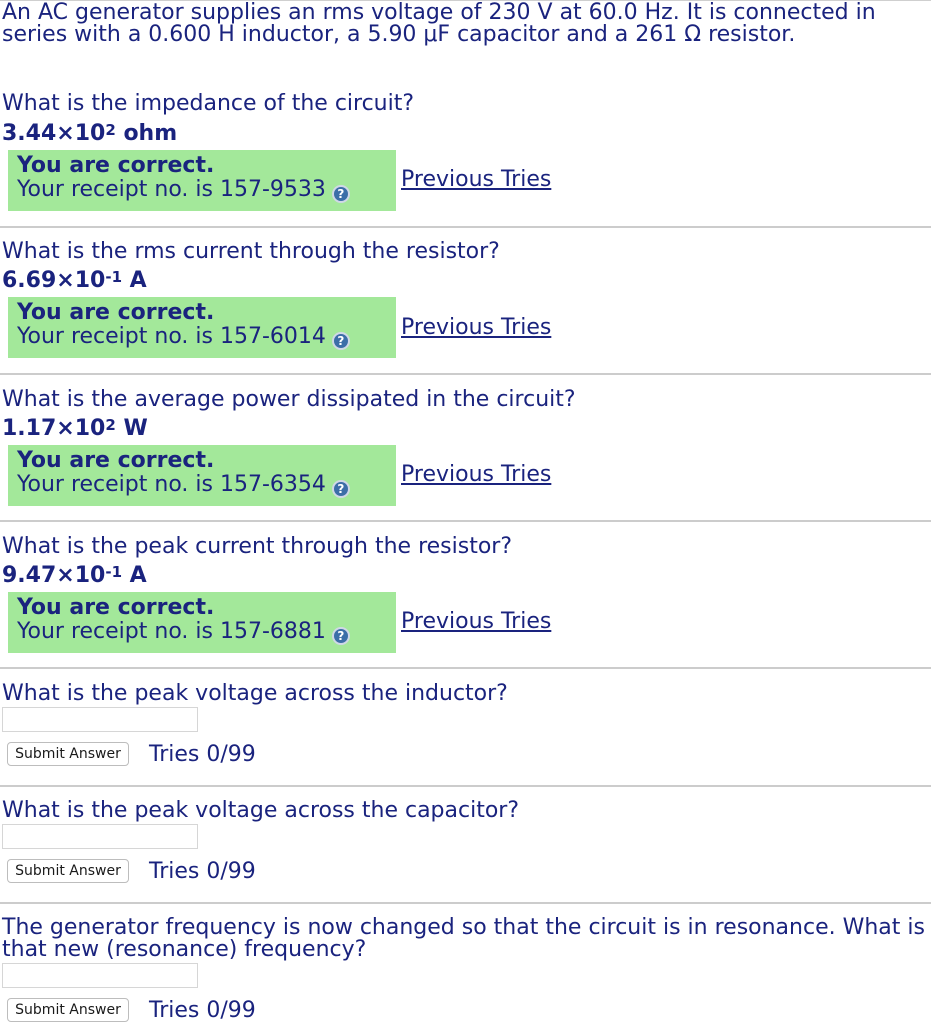 Image resolution: width=931 pixels, height=1024 pixels. I want to click on receipt-line: Your receipt no. is 157-9533?, so click(206, 190).